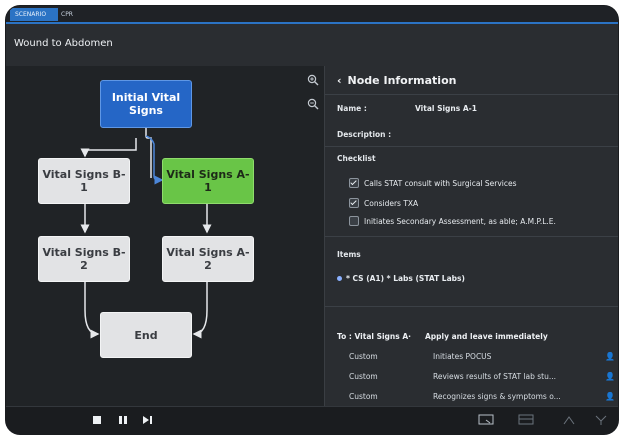 The height and width of the screenshot is (436, 622). Describe the element at coordinates (84, 259) in the screenshot. I see `node-vital-signs-b2: Vital Signs B-2` at that location.